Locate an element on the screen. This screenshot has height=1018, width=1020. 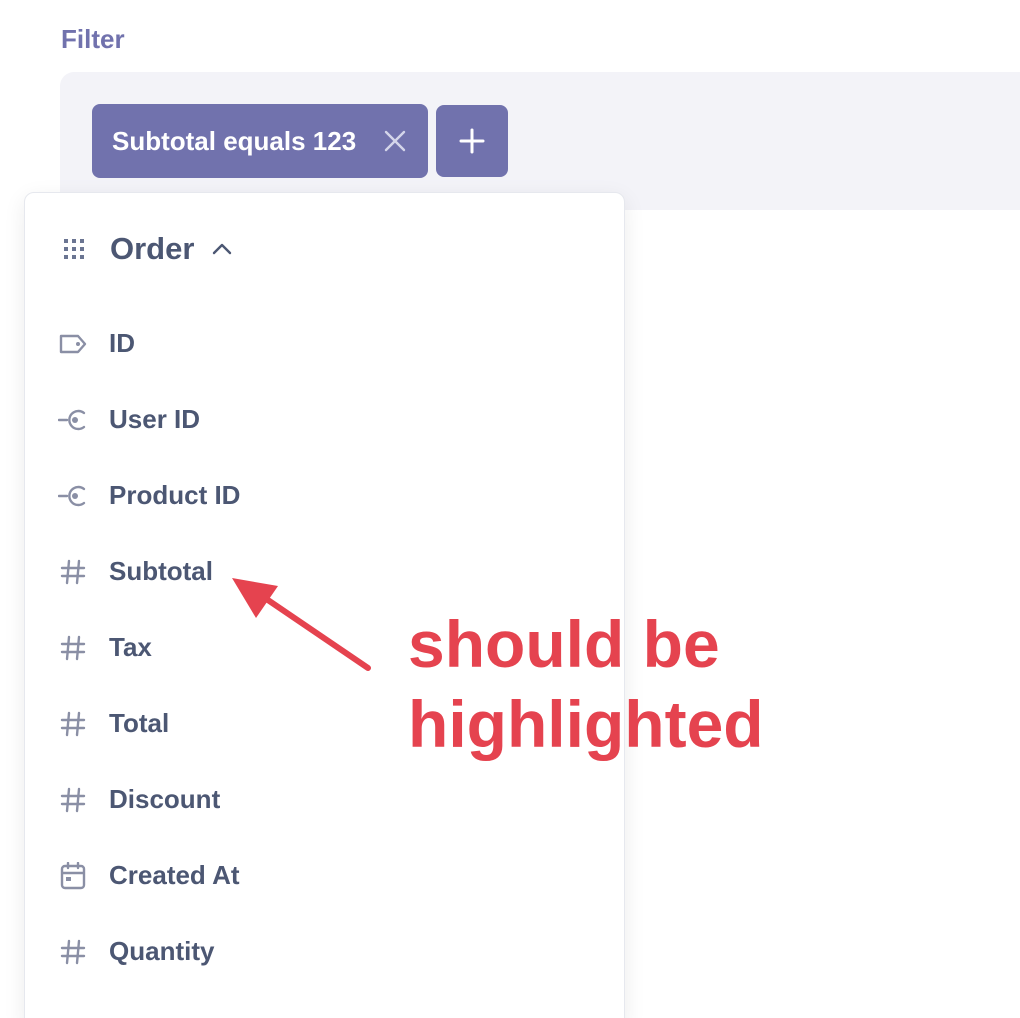
annotation-arrow is located at coordinates (301, 624).